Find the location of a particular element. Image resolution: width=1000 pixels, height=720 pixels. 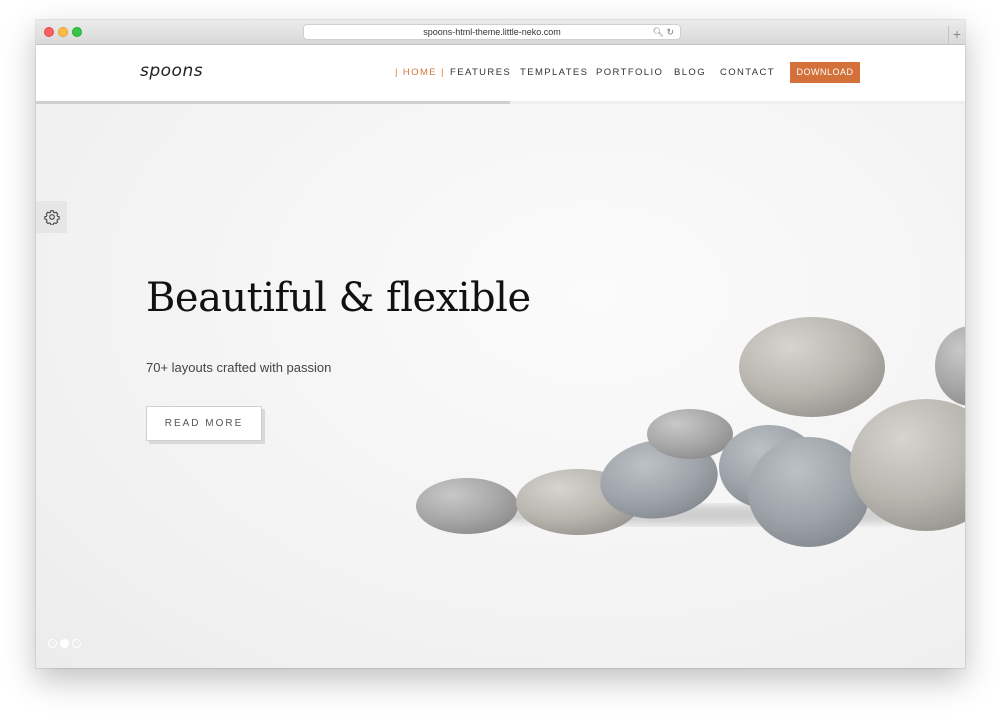

nav-contact: CONTACT is located at coordinates (747, 72).